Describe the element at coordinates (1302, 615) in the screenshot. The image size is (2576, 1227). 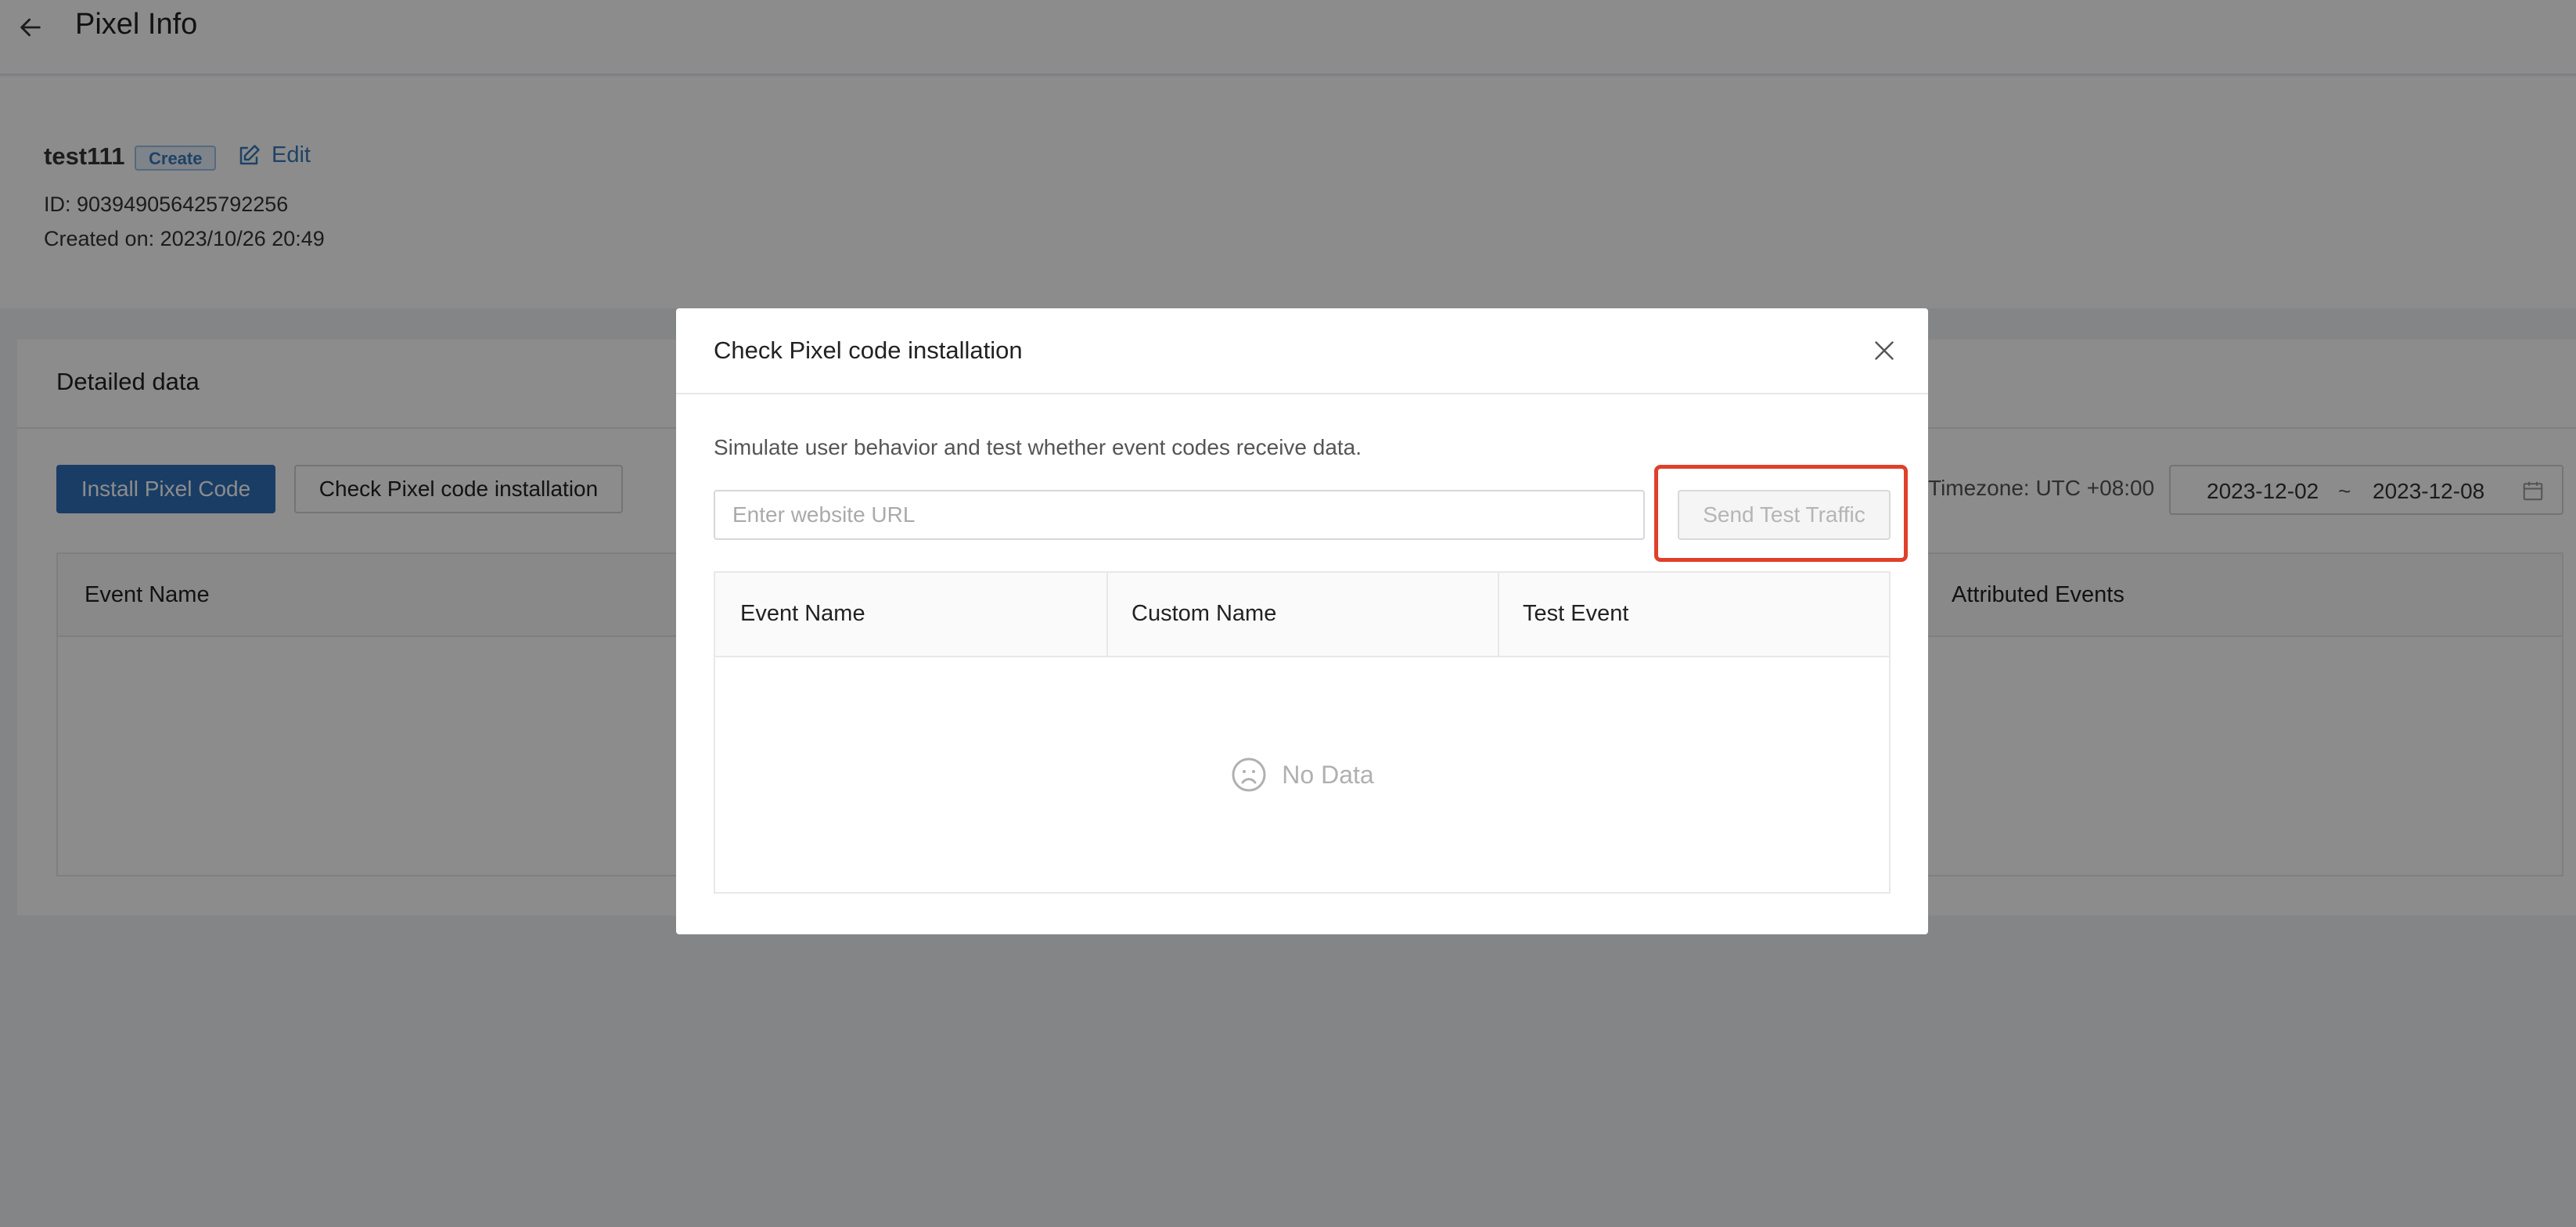
I see `table-header: Event Name Custom Name Test Event` at that location.